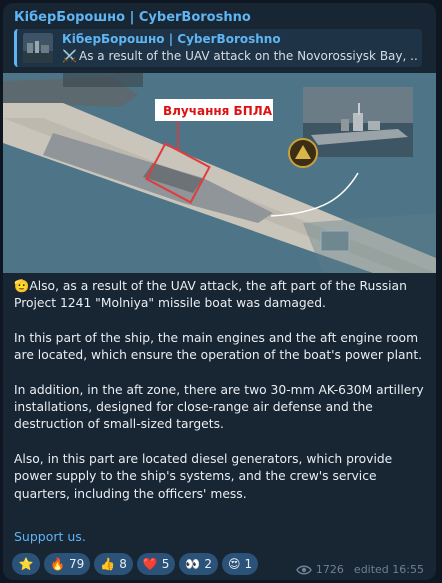  I want to click on fire-icon: 🔥, so click(57, 564).